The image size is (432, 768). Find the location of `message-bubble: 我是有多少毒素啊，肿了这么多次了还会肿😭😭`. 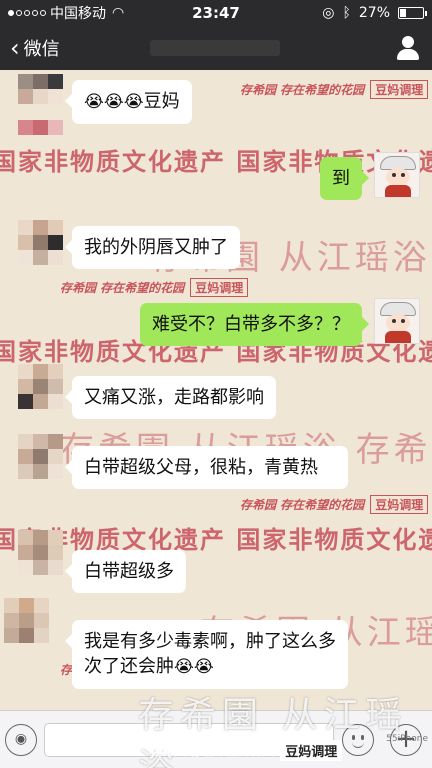

message-bubble: 我是有多少毒素啊，肿了这么多次了还会肿😭😭 is located at coordinates (206, 654).